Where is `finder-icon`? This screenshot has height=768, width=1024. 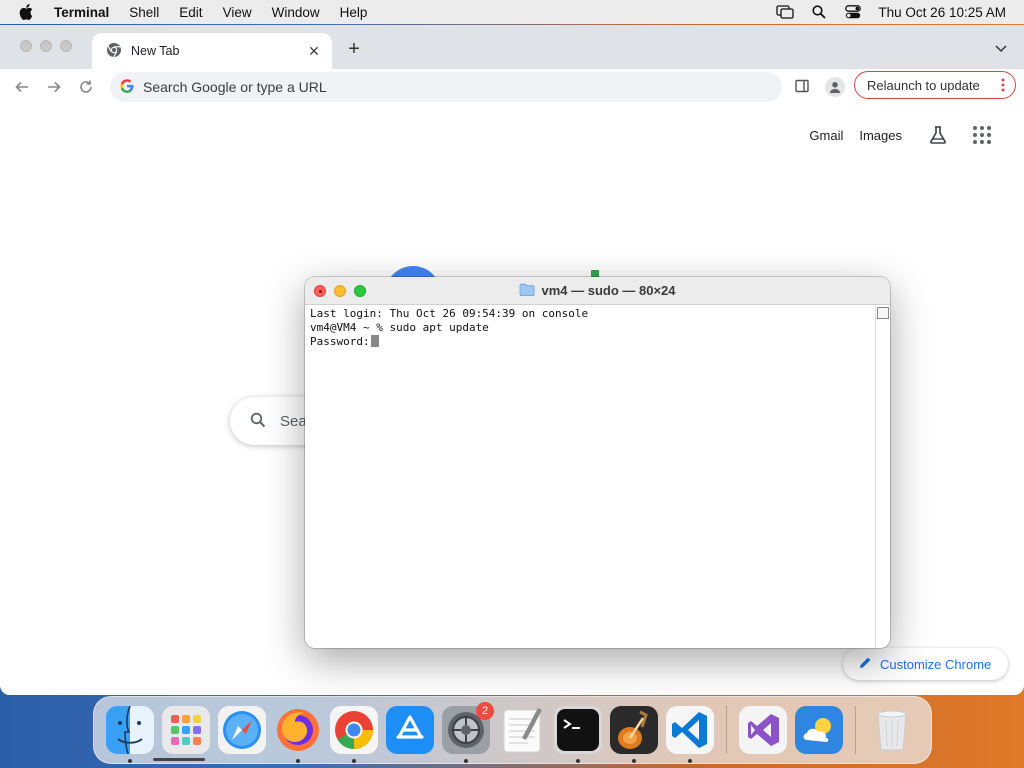
finder-icon is located at coordinates (130, 730).